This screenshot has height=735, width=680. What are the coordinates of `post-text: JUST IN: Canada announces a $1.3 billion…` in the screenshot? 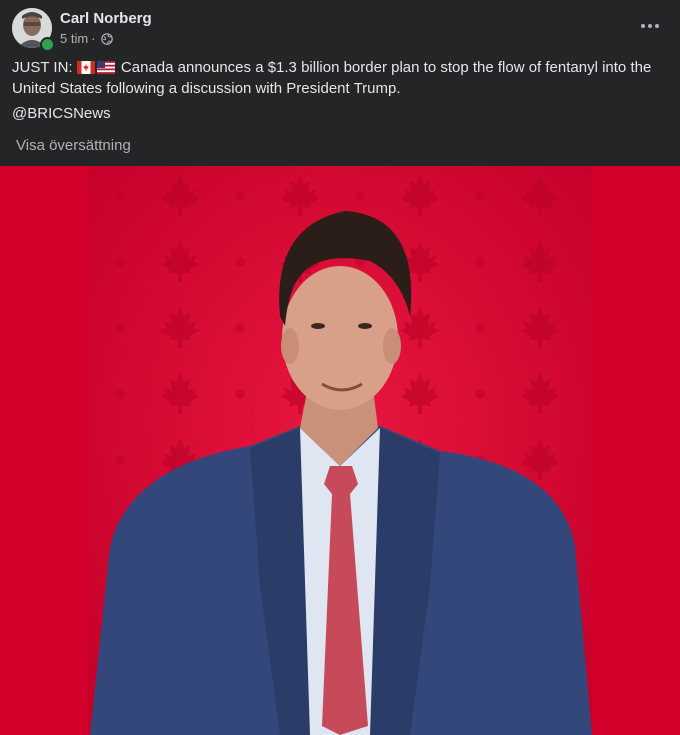 It's located at (337, 78).